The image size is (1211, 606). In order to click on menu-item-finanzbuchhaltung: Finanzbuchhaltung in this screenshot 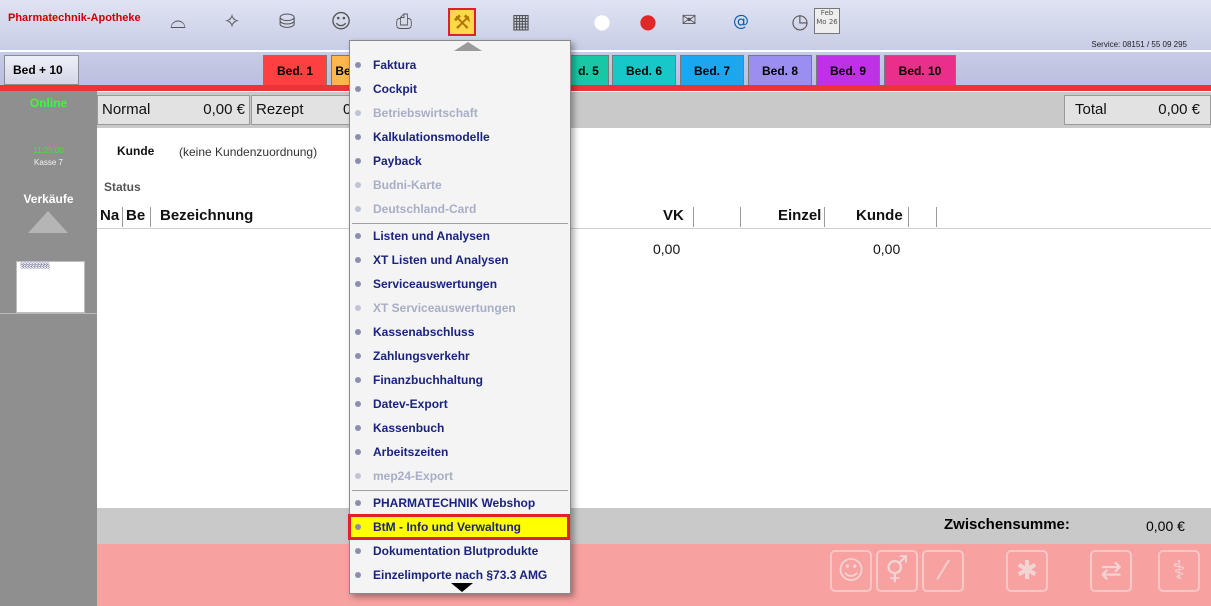, I will do `click(460, 380)`.